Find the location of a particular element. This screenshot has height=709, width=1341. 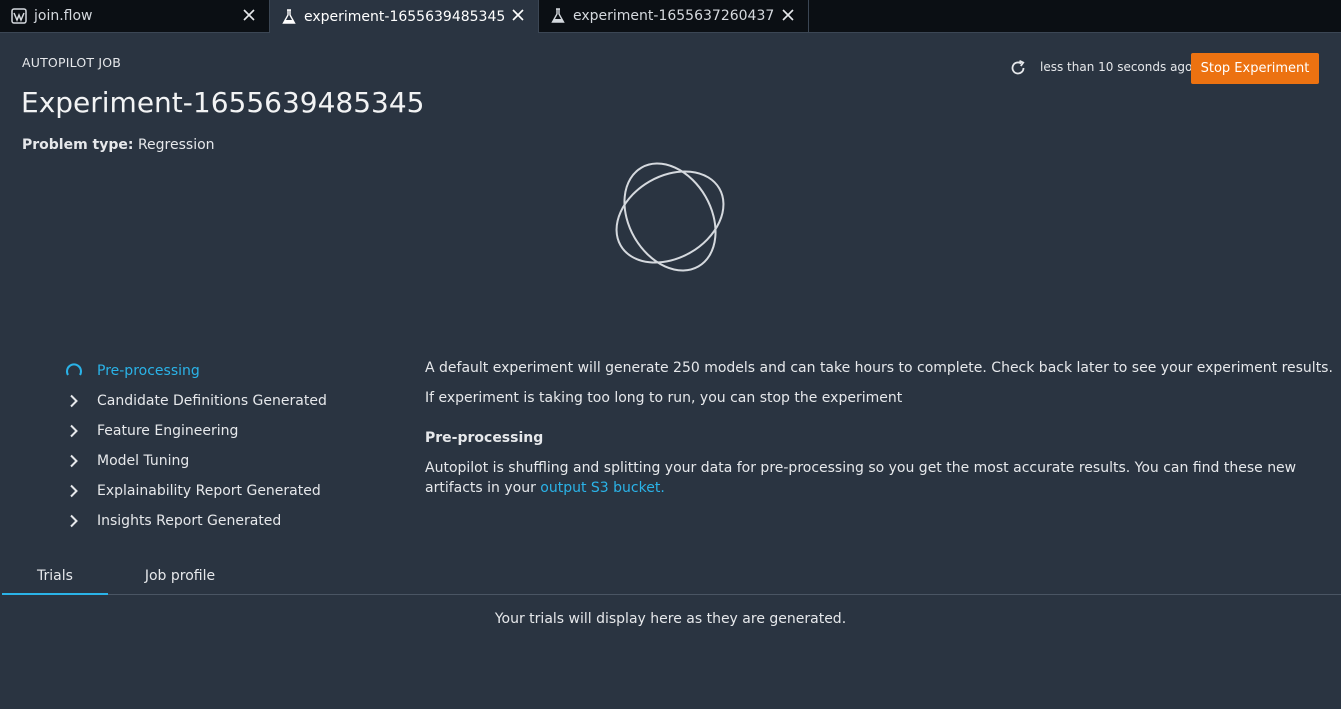

step-insights-report: Insights Report Generated is located at coordinates (194, 521).